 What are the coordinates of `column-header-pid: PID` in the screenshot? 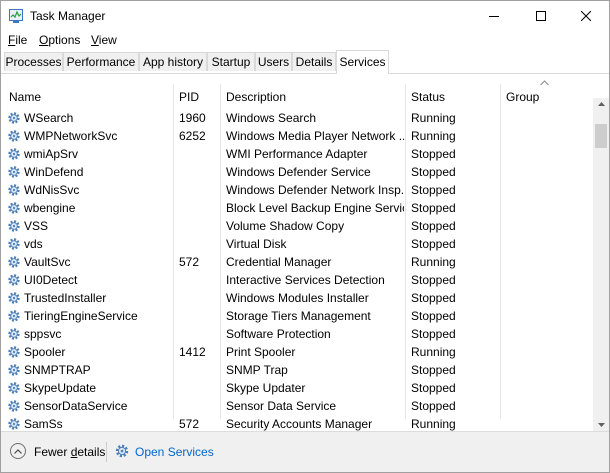 It's located at (189, 97).